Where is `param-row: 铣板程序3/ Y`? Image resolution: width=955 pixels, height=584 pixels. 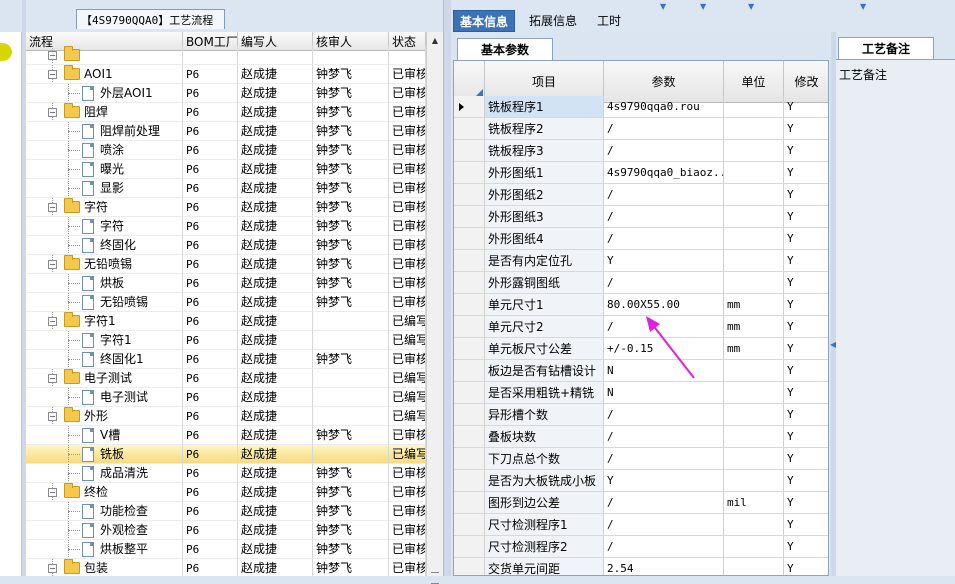
param-row: 铣板程序3/ Y is located at coordinates (641, 151).